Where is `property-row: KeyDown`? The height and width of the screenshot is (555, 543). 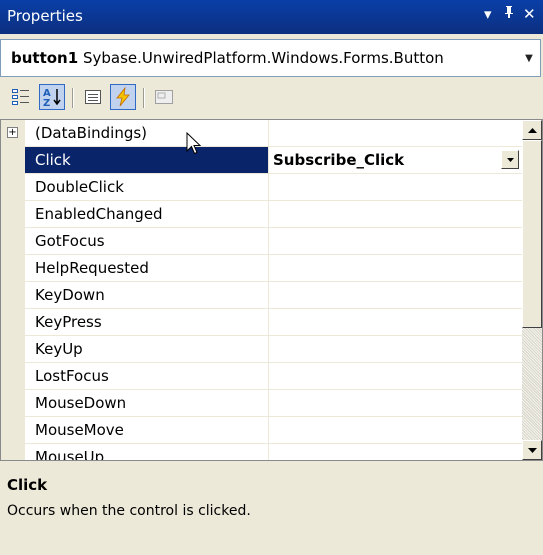 property-row: KeyDown is located at coordinates (261, 295).